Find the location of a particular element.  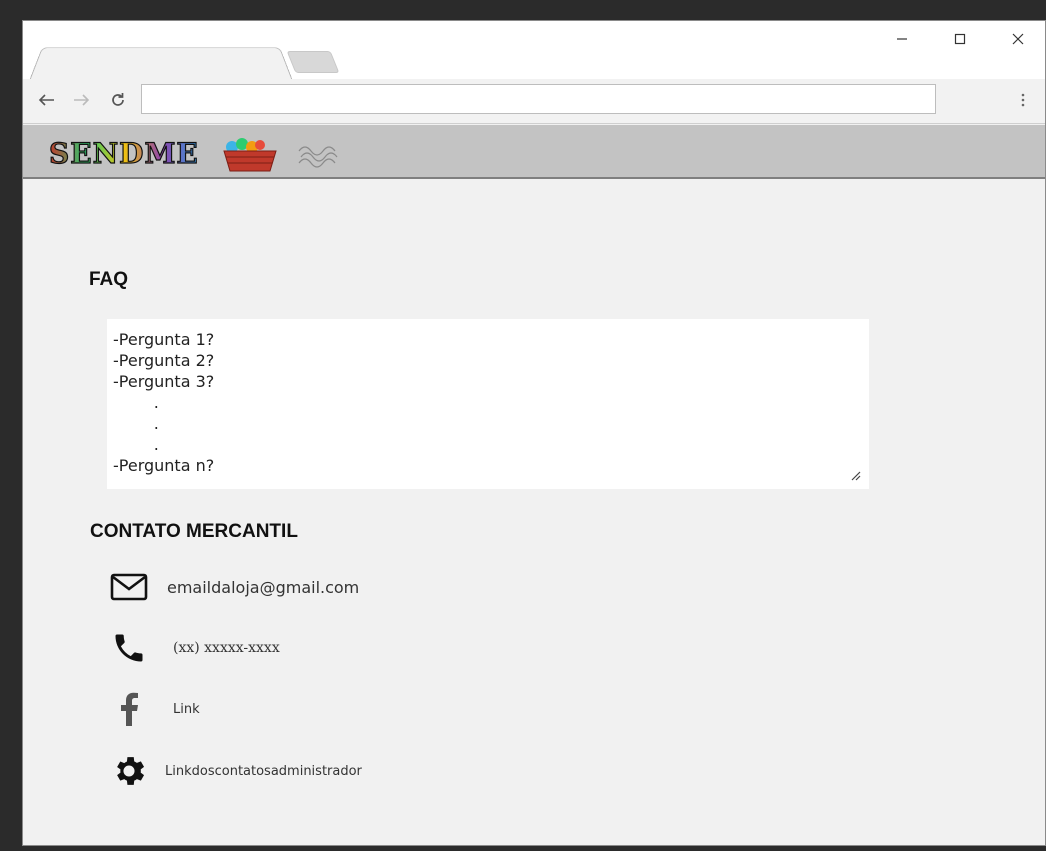

forward-button is located at coordinates (82, 100).